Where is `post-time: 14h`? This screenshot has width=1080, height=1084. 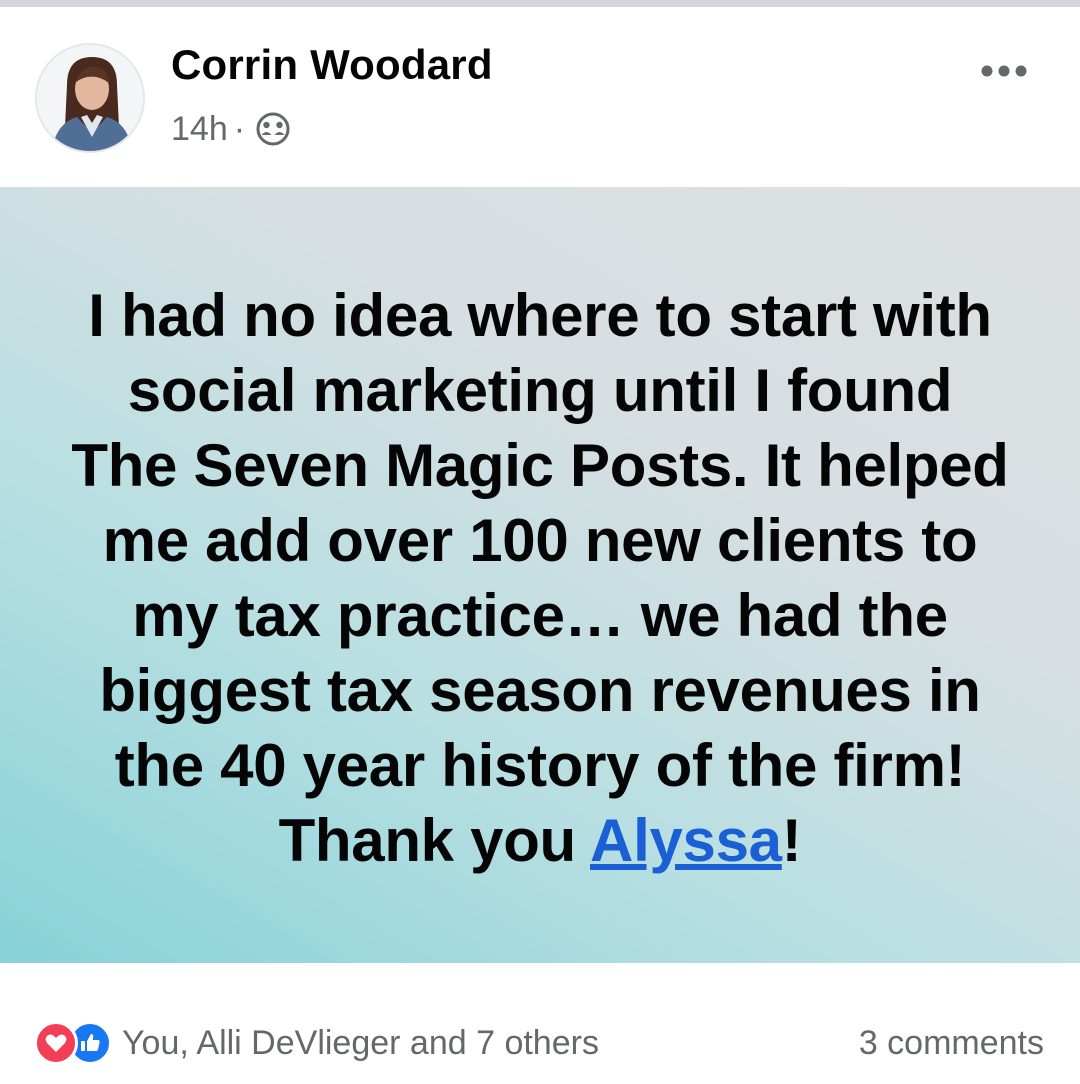 post-time: 14h is located at coordinates (199, 129).